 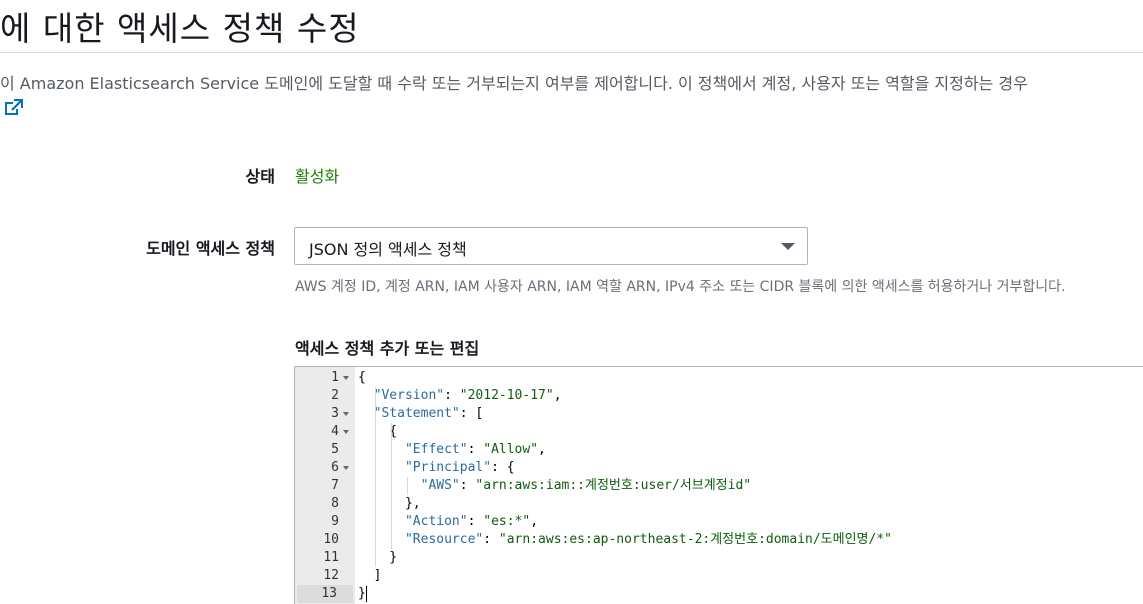 I want to click on editor-gutter: 1 2 3 4 5 6 7 8 9 10 11 12 13, so click(x=325, y=485).